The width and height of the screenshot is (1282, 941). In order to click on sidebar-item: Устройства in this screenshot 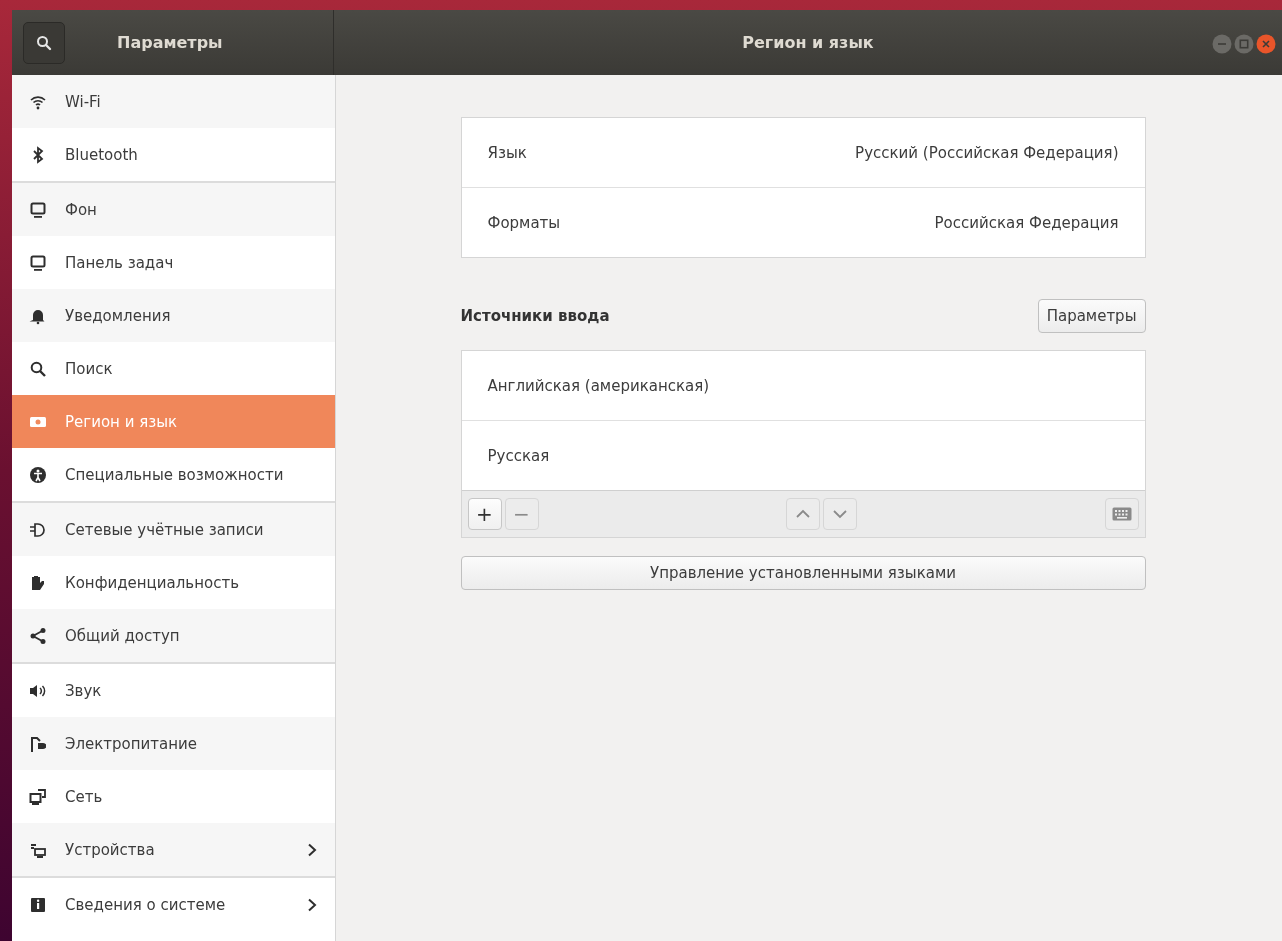, I will do `click(173, 849)`.